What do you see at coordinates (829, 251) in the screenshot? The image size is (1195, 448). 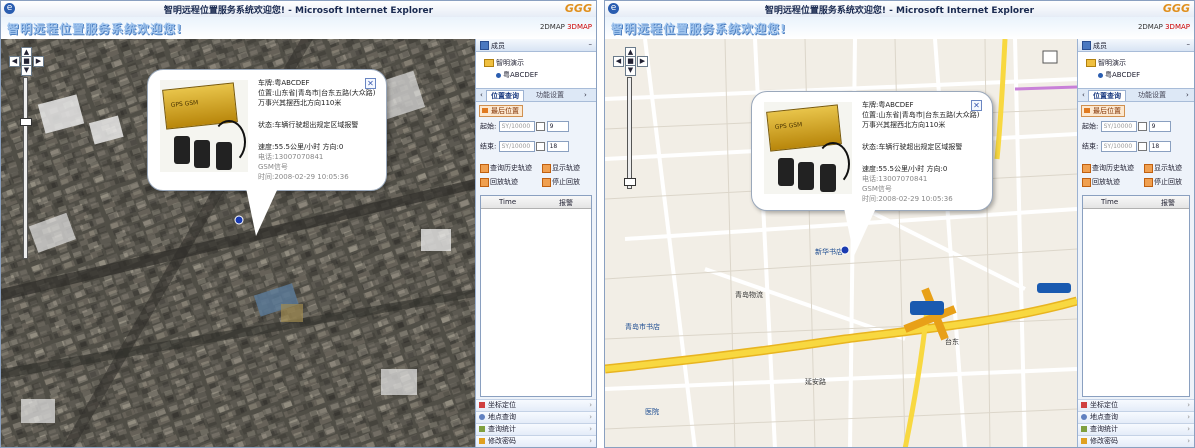 I see `map-poi-label: 新华书店` at bounding box center [829, 251].